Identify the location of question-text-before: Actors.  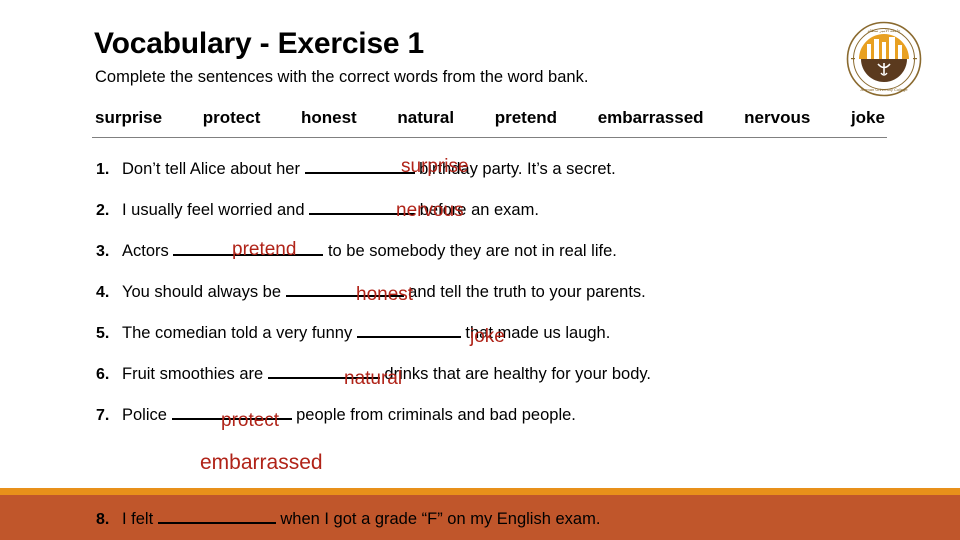
(148, 251).